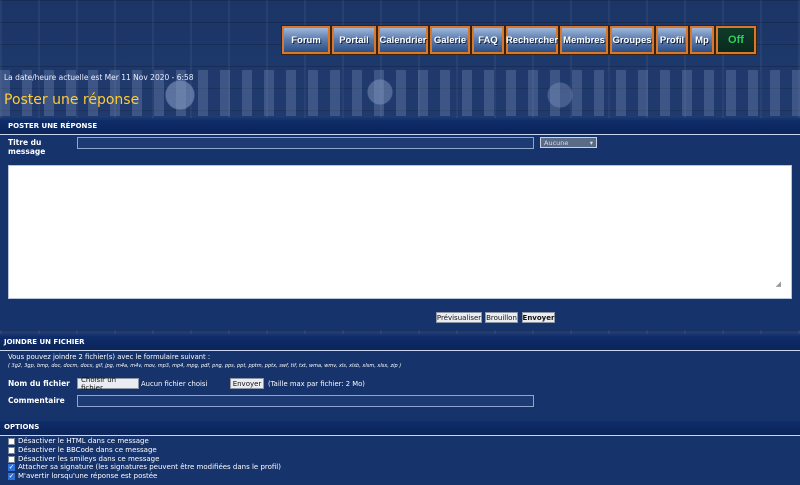 This screenshot has width=800, height=485. I want to click on subject-input, so click(305, 143).